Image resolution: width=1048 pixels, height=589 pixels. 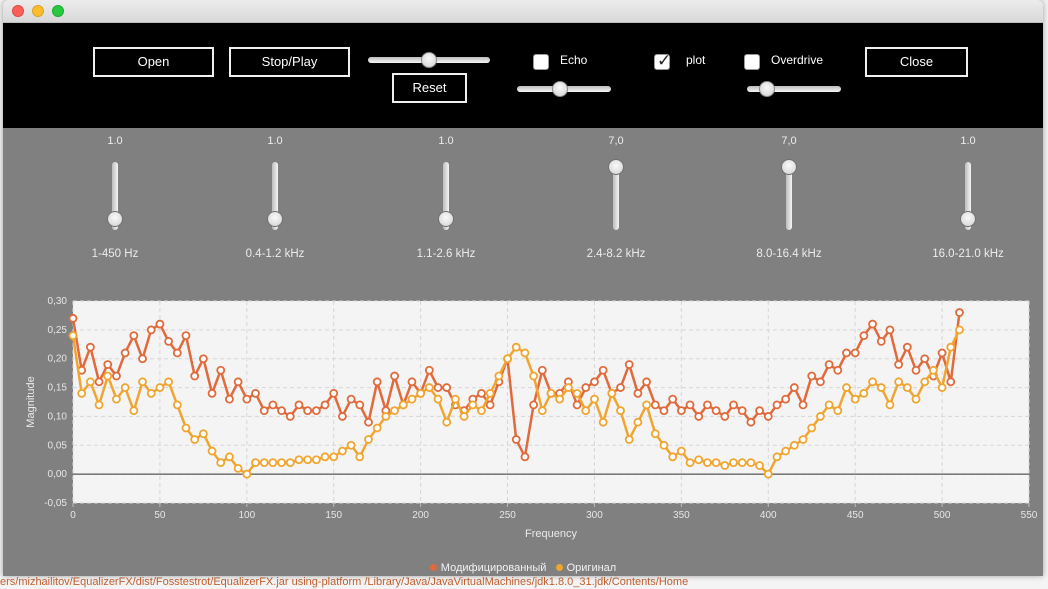 I want to click on close-button: Close, so click(x=916, y=62).